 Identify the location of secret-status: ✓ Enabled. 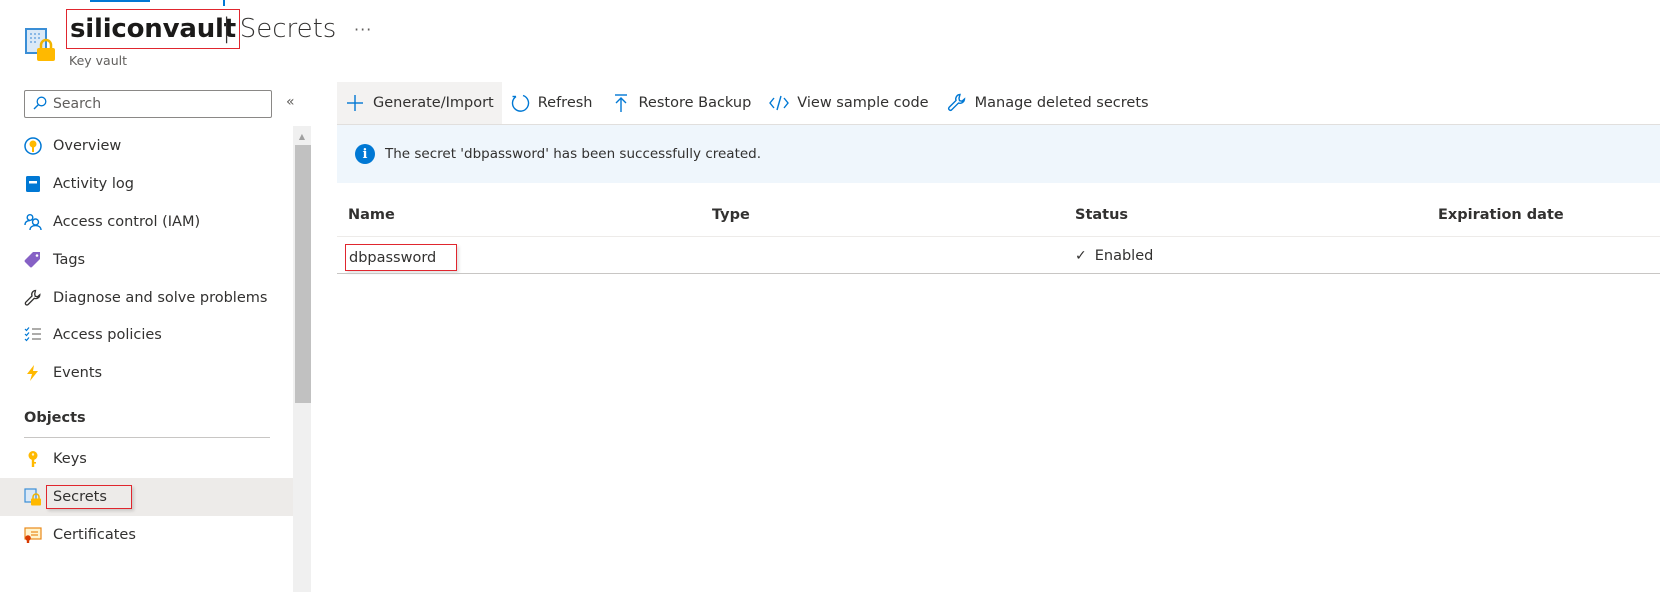
(1114, 256).